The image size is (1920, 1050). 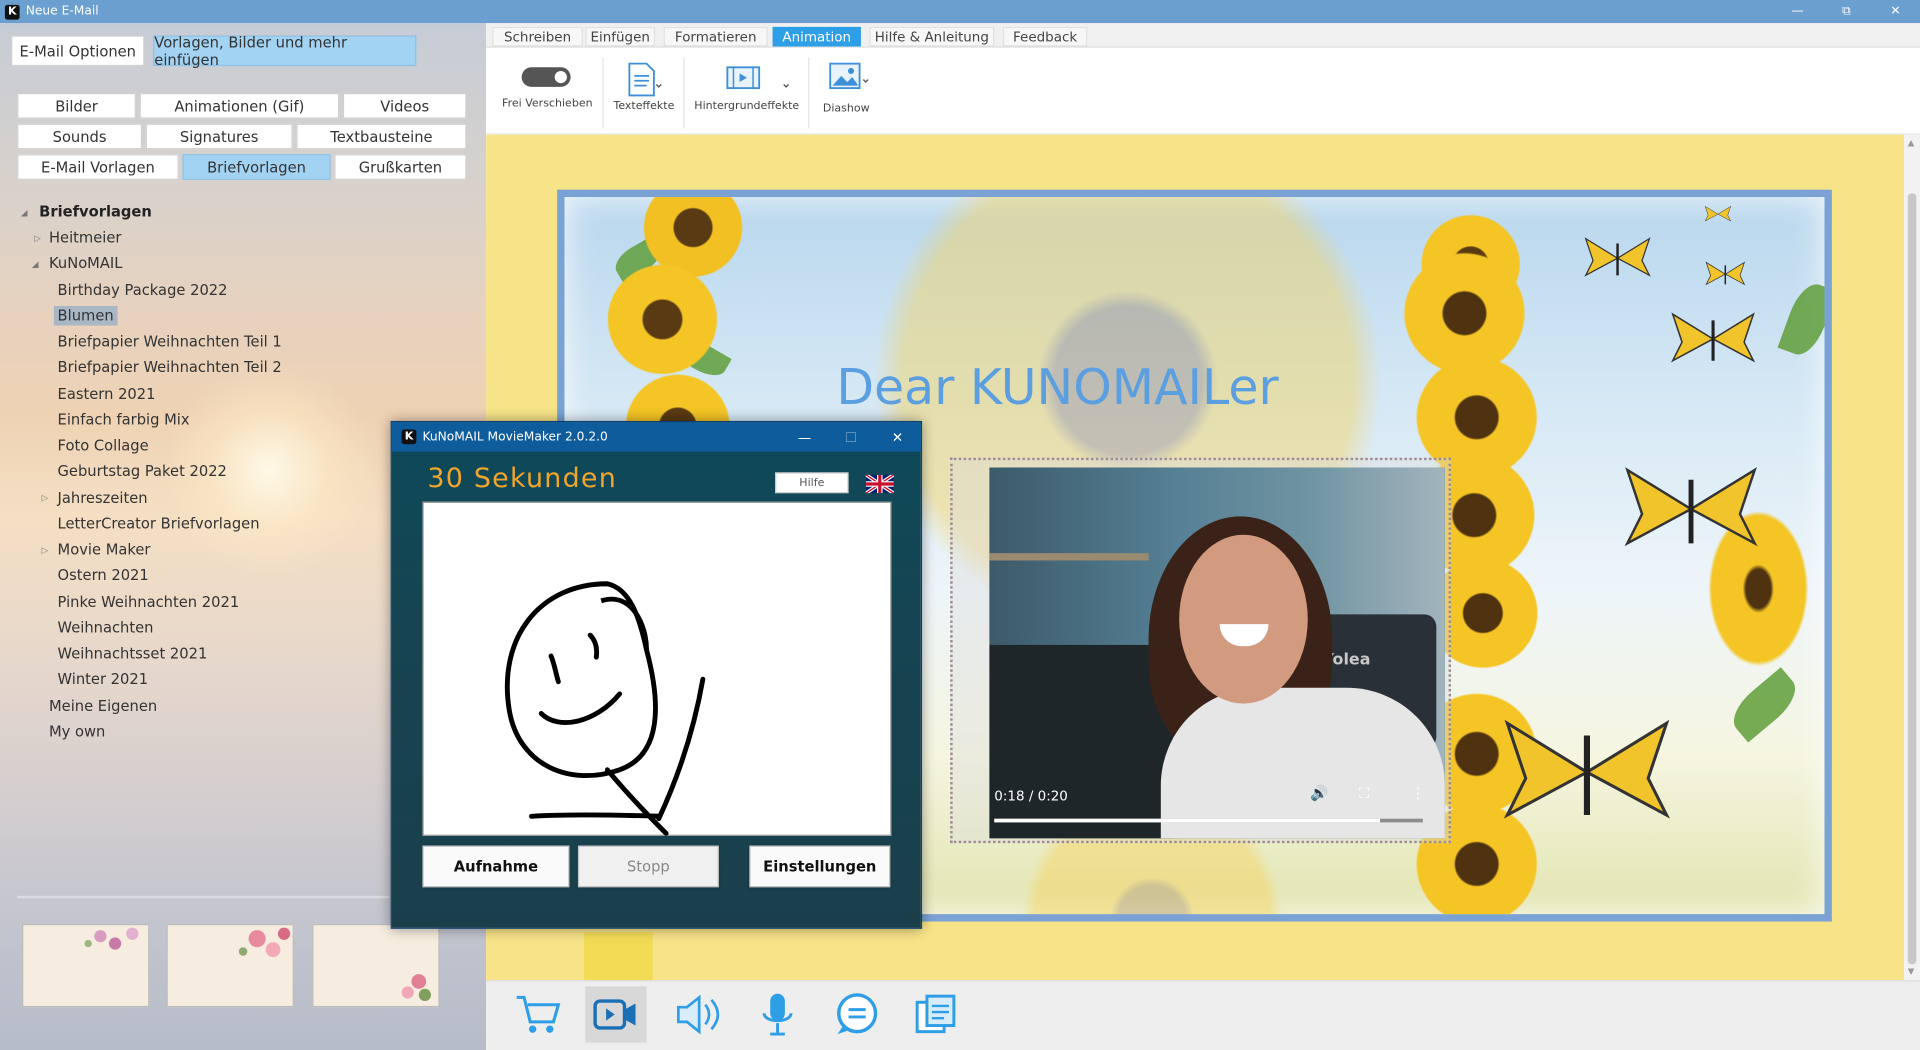 I want to click on tab-schreiben: Schreiben, so click(x=537, y=36).